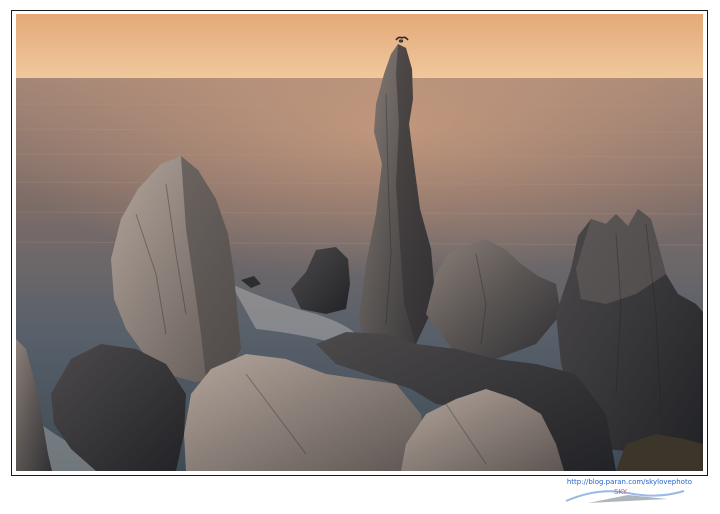 The image size is (720, 514). What do you see at coordinates (621, 492) in the screenshot?
I see `watermark-logo-text: SKY` at bounding box center [621, 492].